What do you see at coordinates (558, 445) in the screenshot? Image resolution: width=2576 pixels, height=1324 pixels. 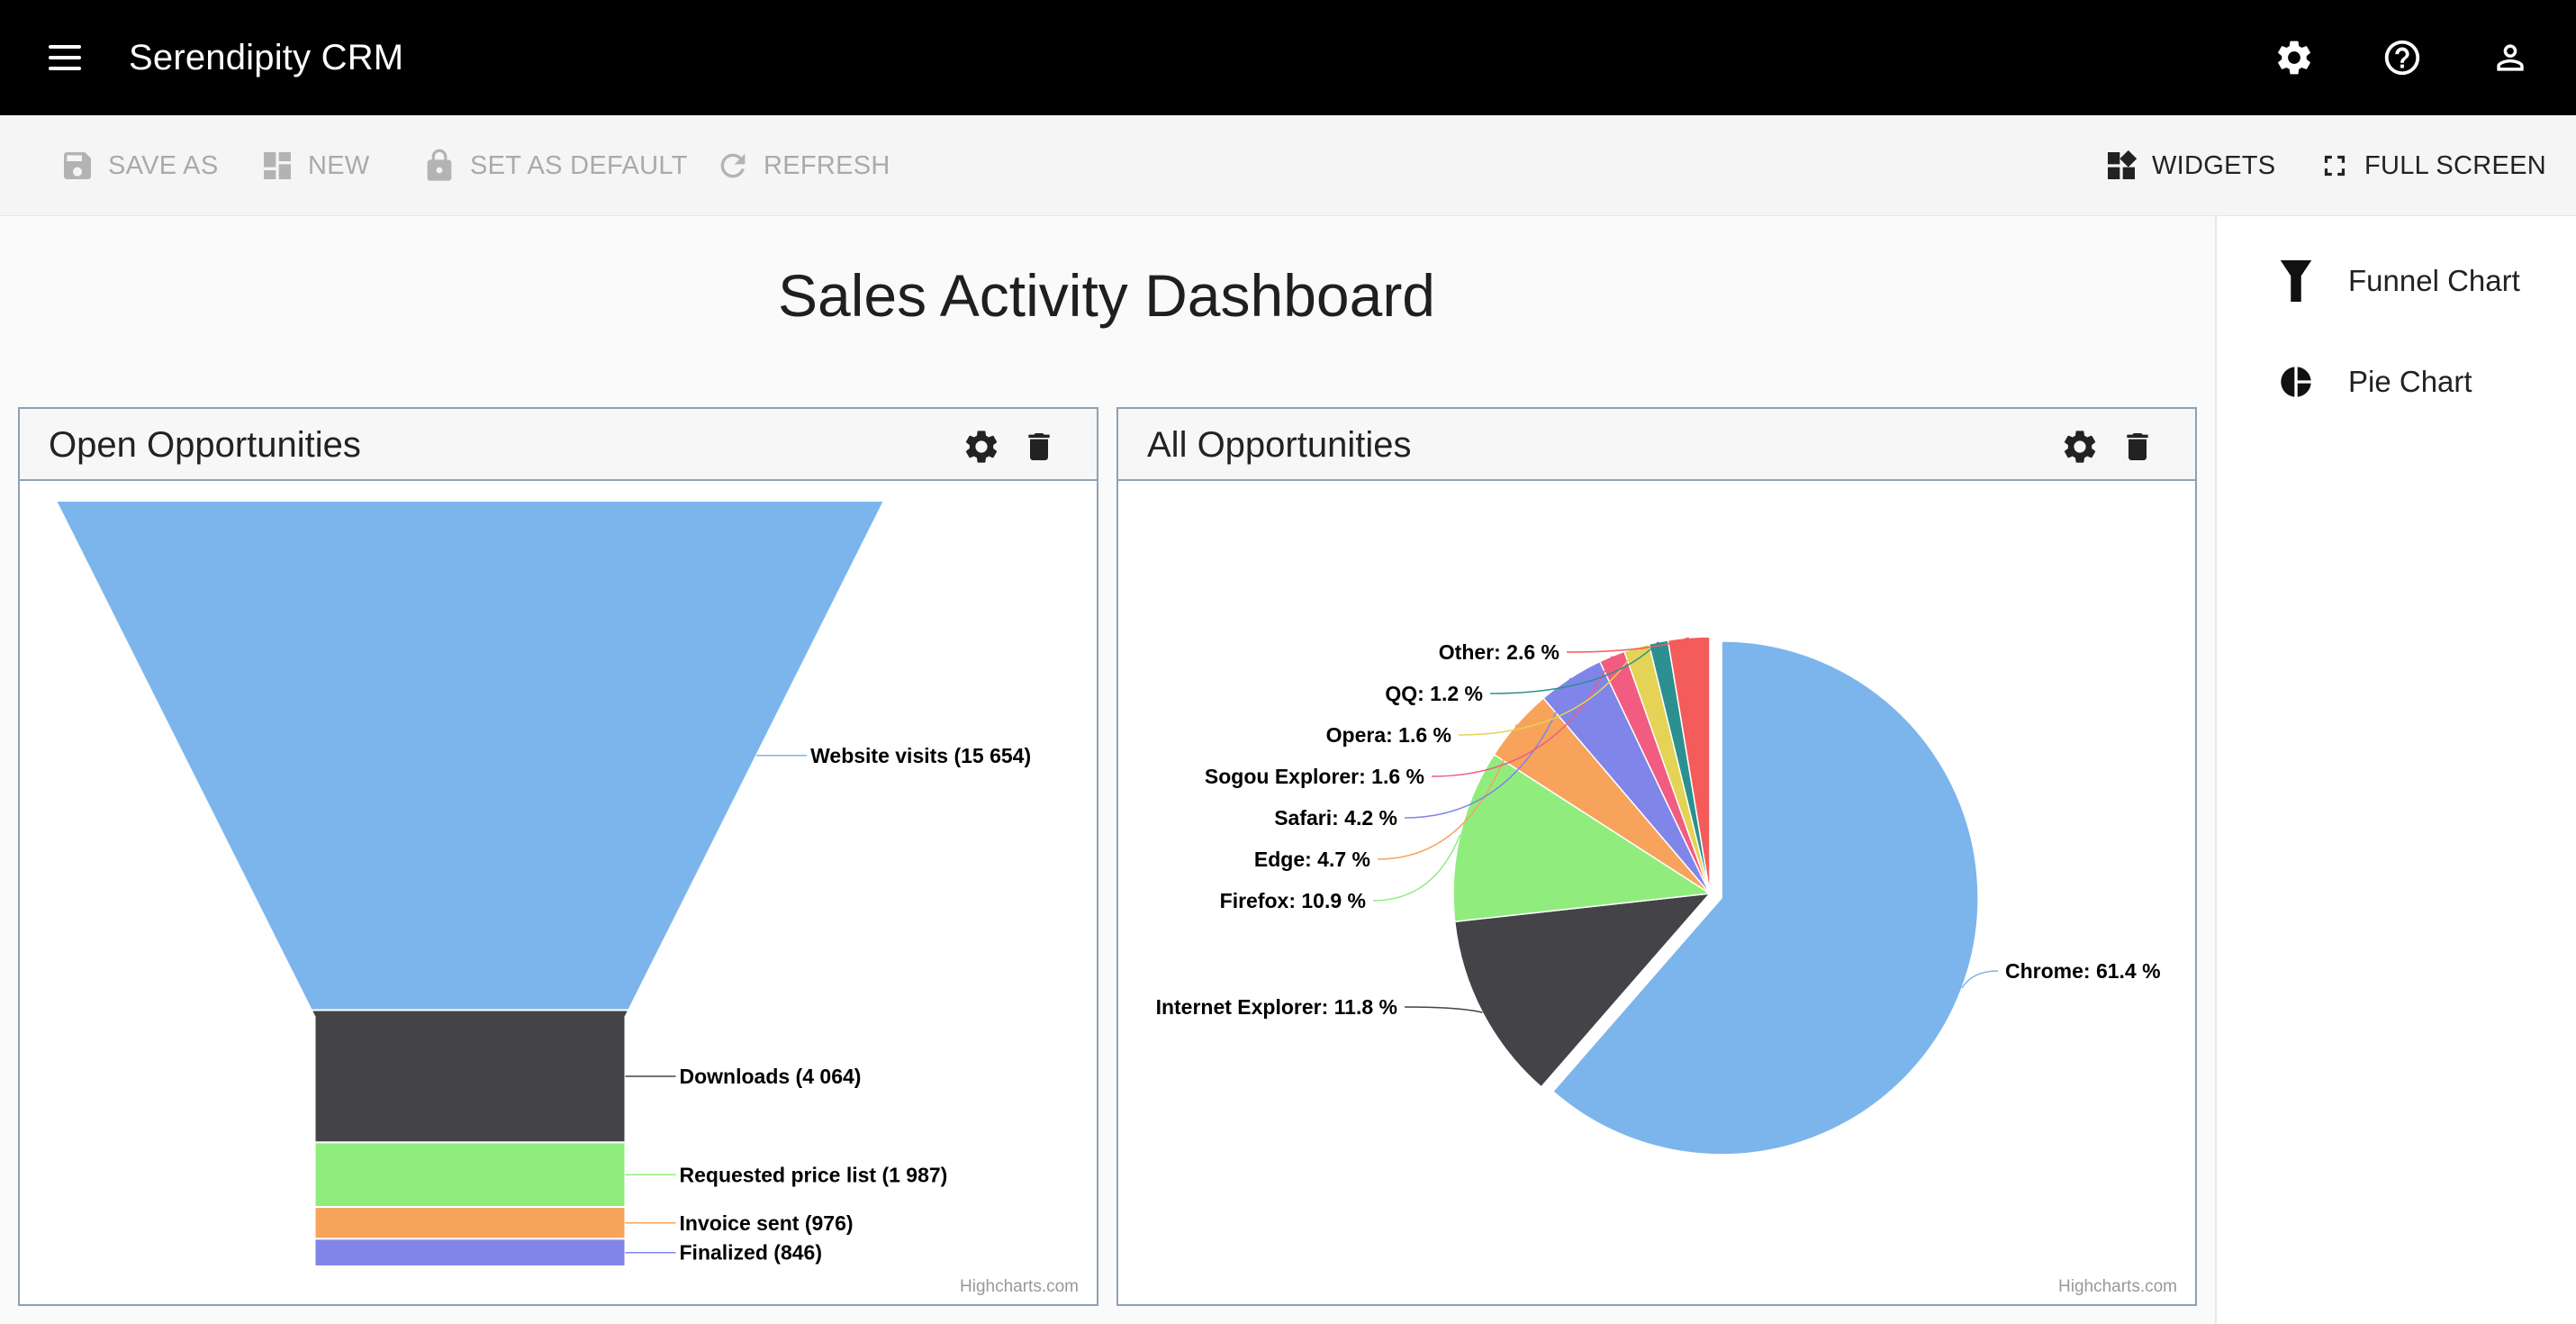 I see `widget-header: Open Opportunities` at bounding box center [558, 445].